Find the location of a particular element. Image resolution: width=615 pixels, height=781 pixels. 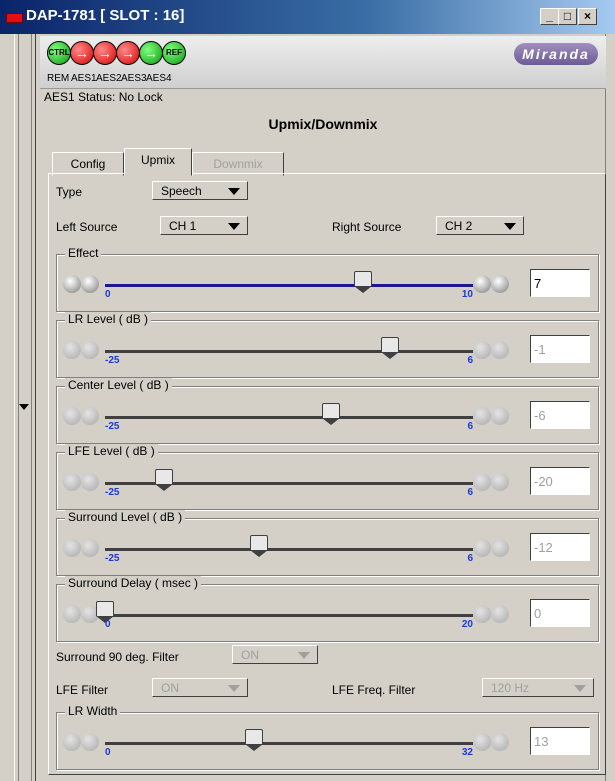

lr-level-slider-track is located at coordinates (289, 351).